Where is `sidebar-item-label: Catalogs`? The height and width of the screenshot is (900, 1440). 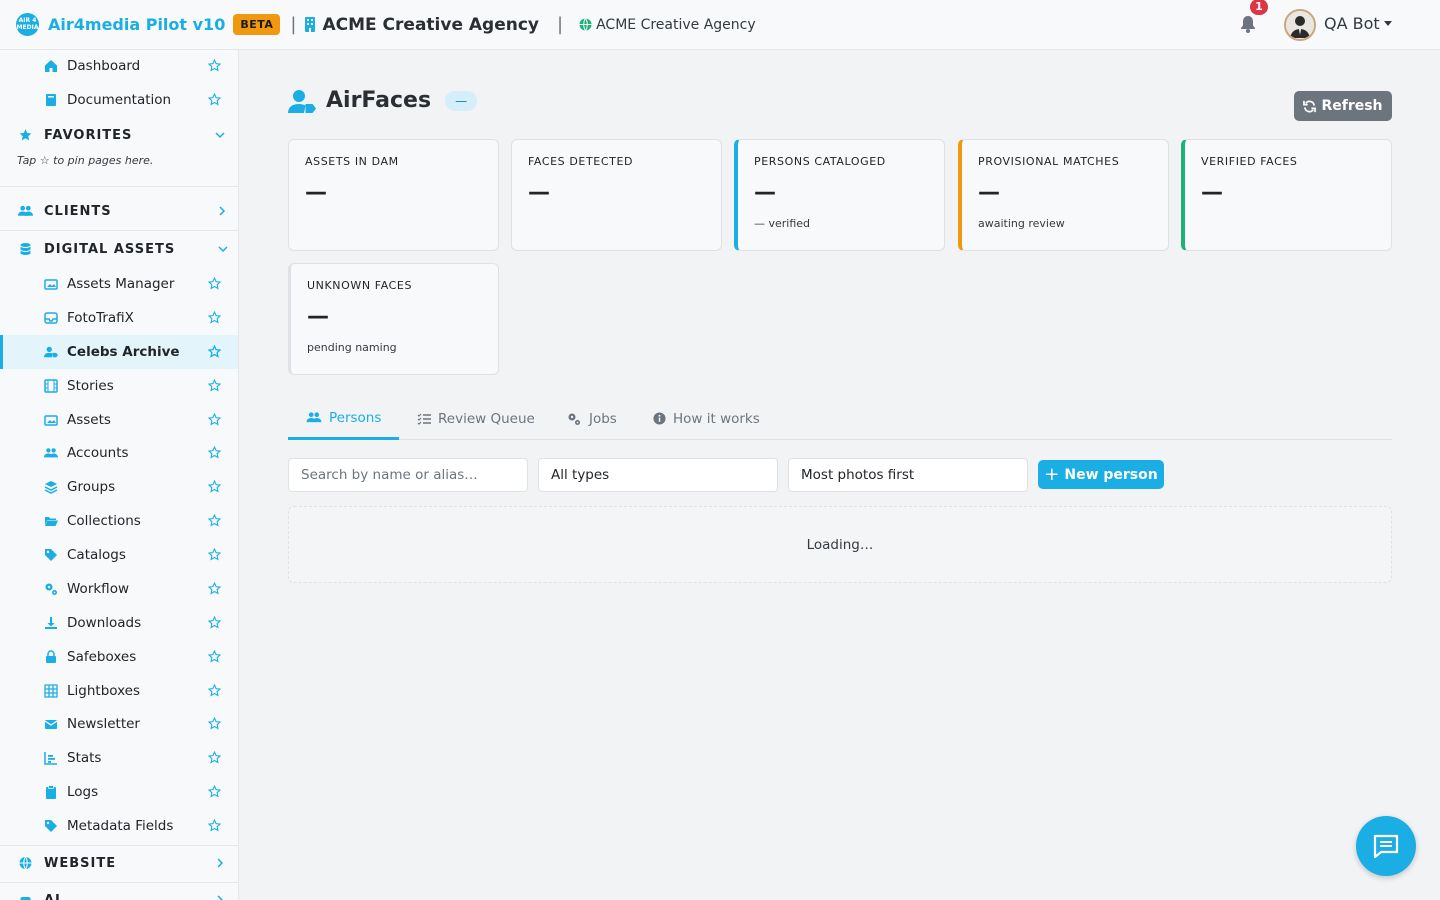 sidebar-item-label: Catalogs is located at coordinates (96, 555).